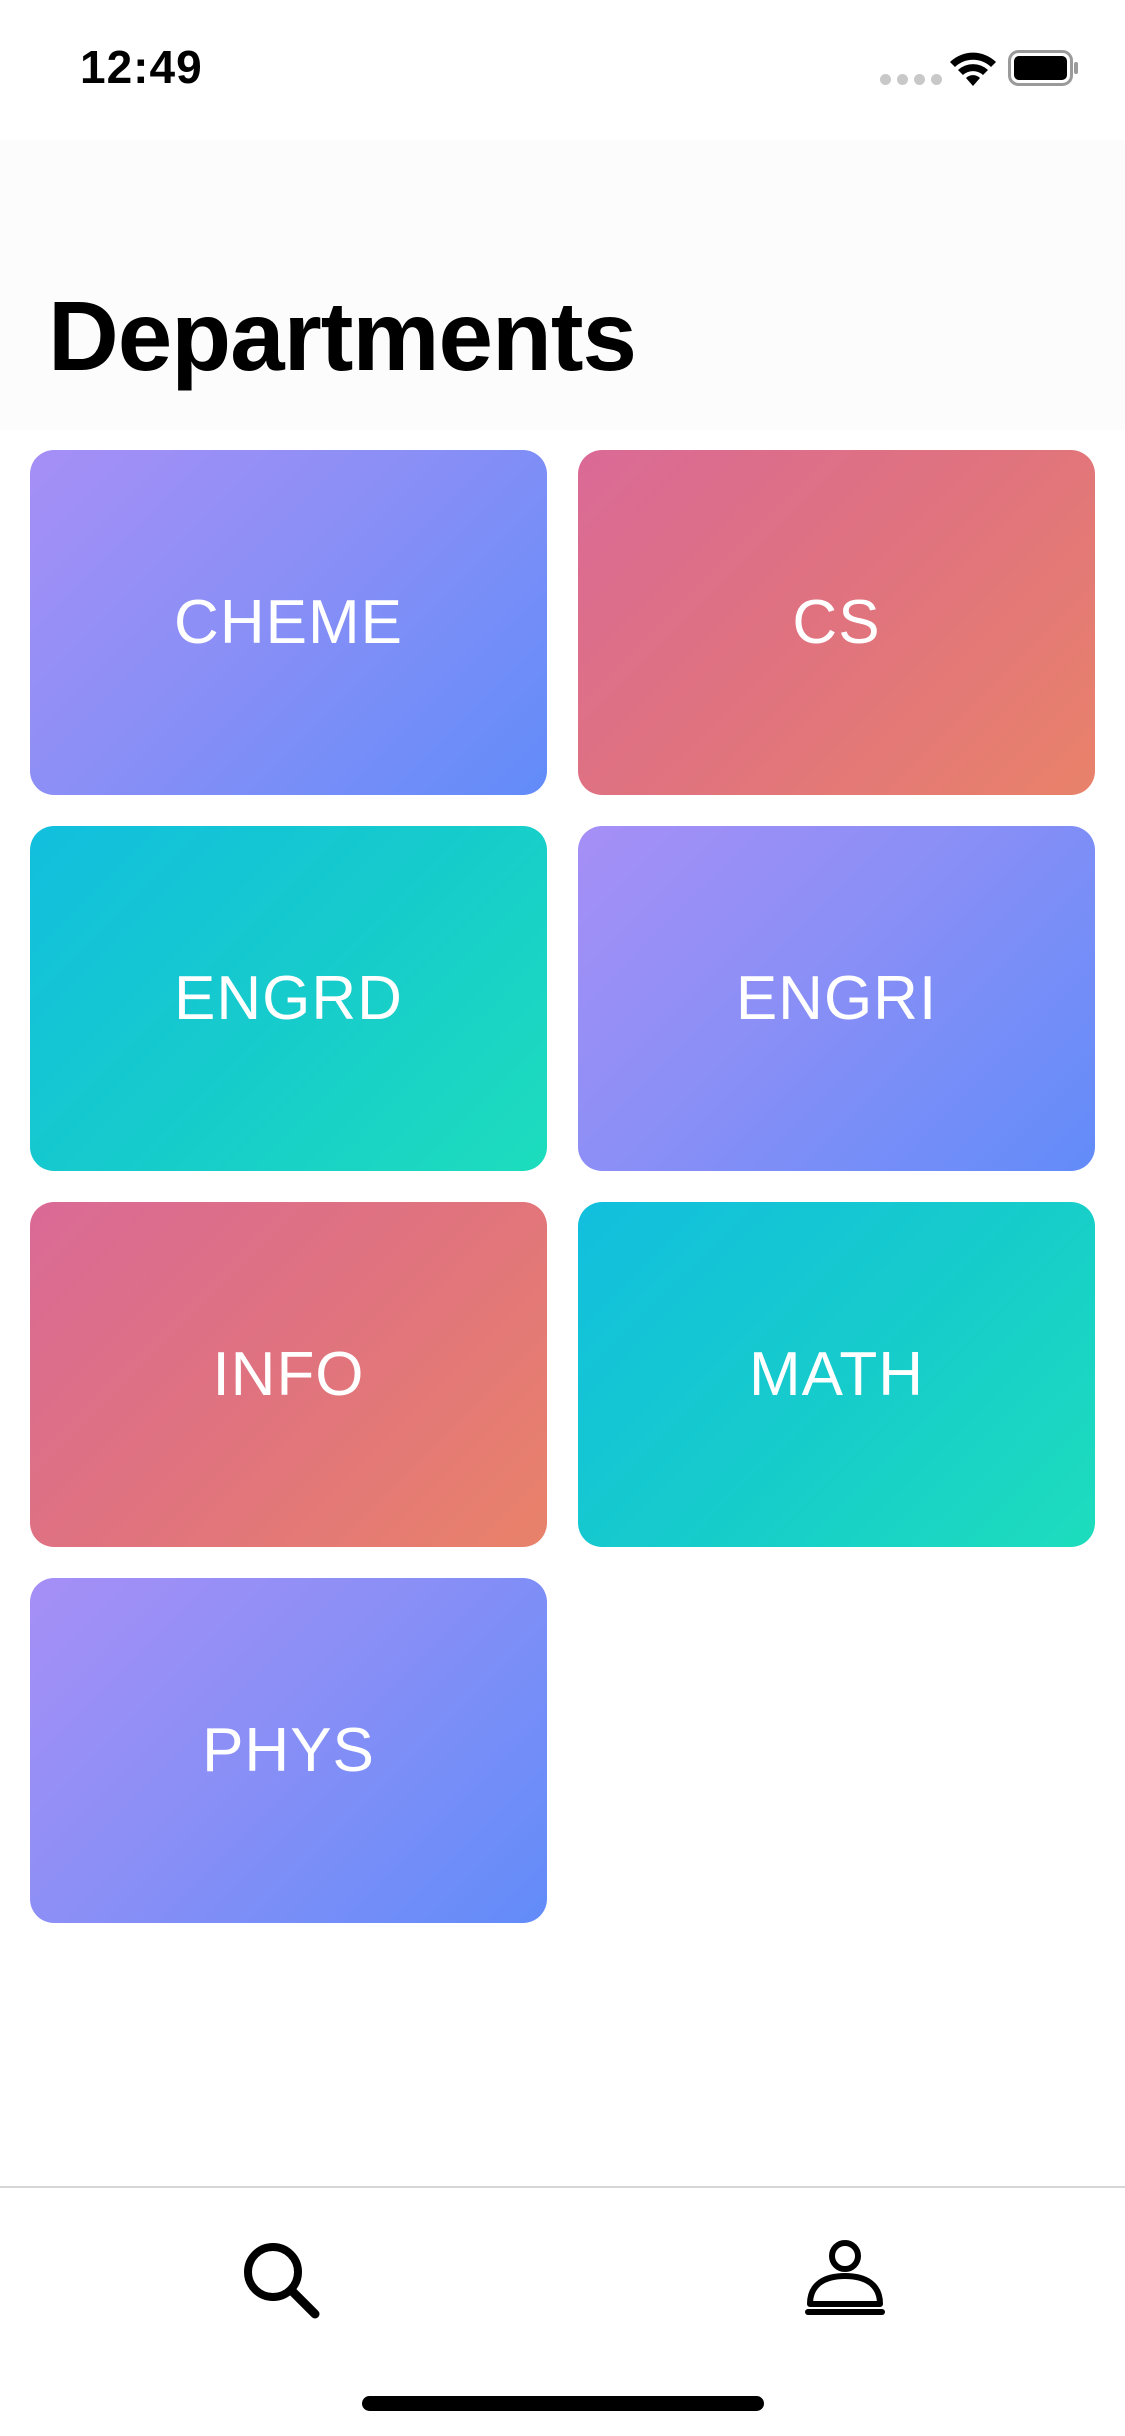 This screenshot has width=1125, height=2436. Describe the element at coordinates (342, 336) in the screenshot. I see `page-title: Departments` at that location.